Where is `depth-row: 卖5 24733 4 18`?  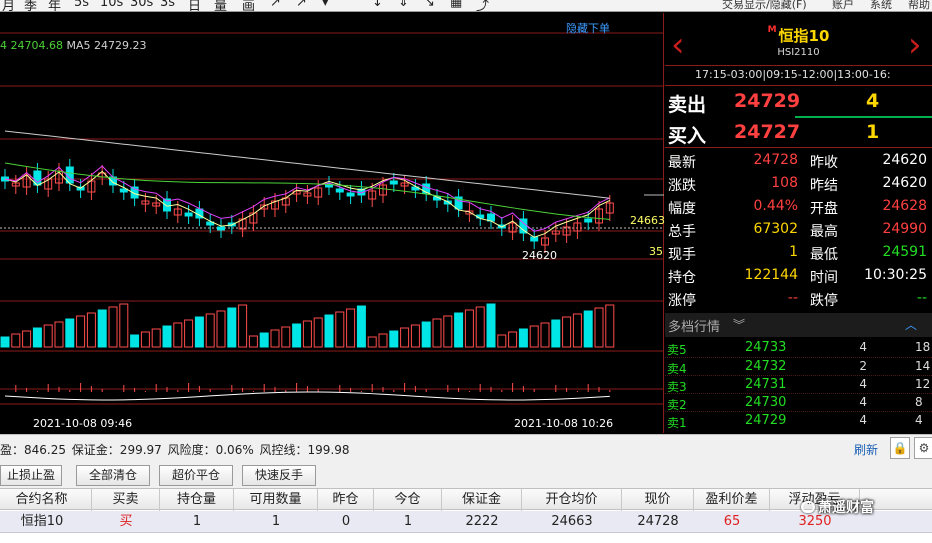
depth-row: 卖5 24733 4 18 is located at coordinates (798, 348).